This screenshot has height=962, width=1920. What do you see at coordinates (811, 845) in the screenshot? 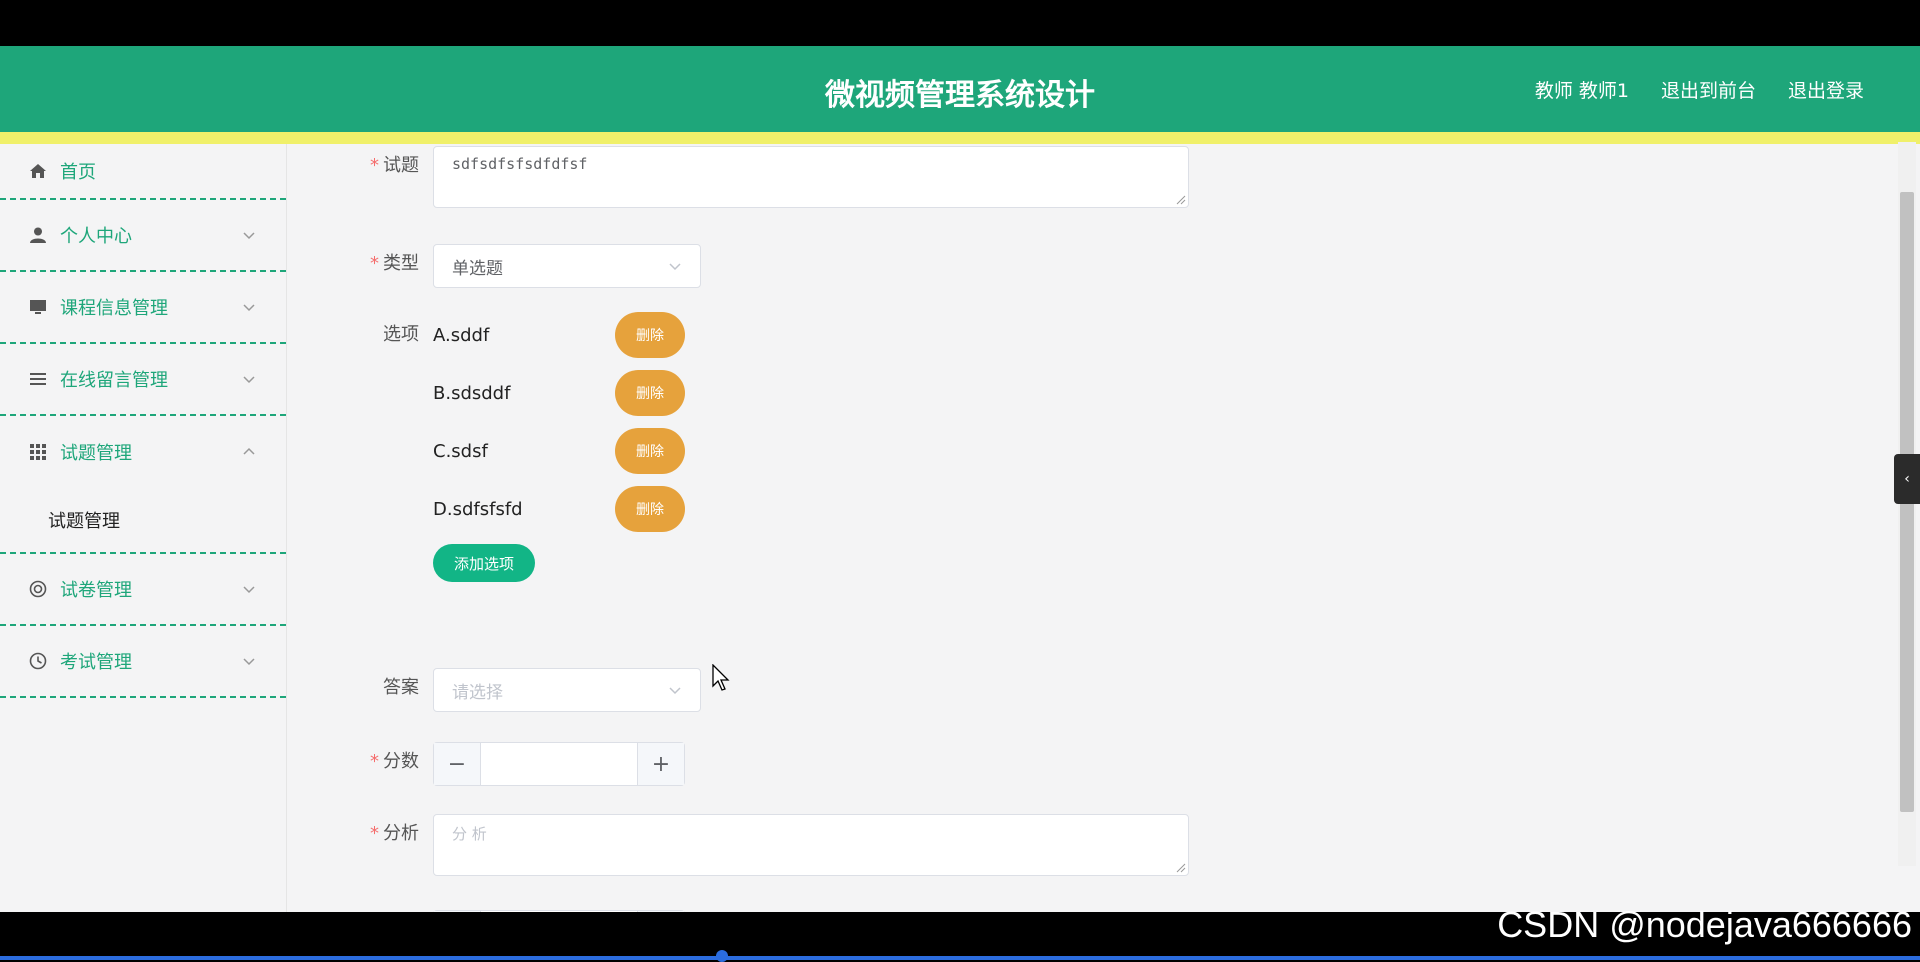
I see `analysis-textarea: 分 析` at bounding box center [811, 845].